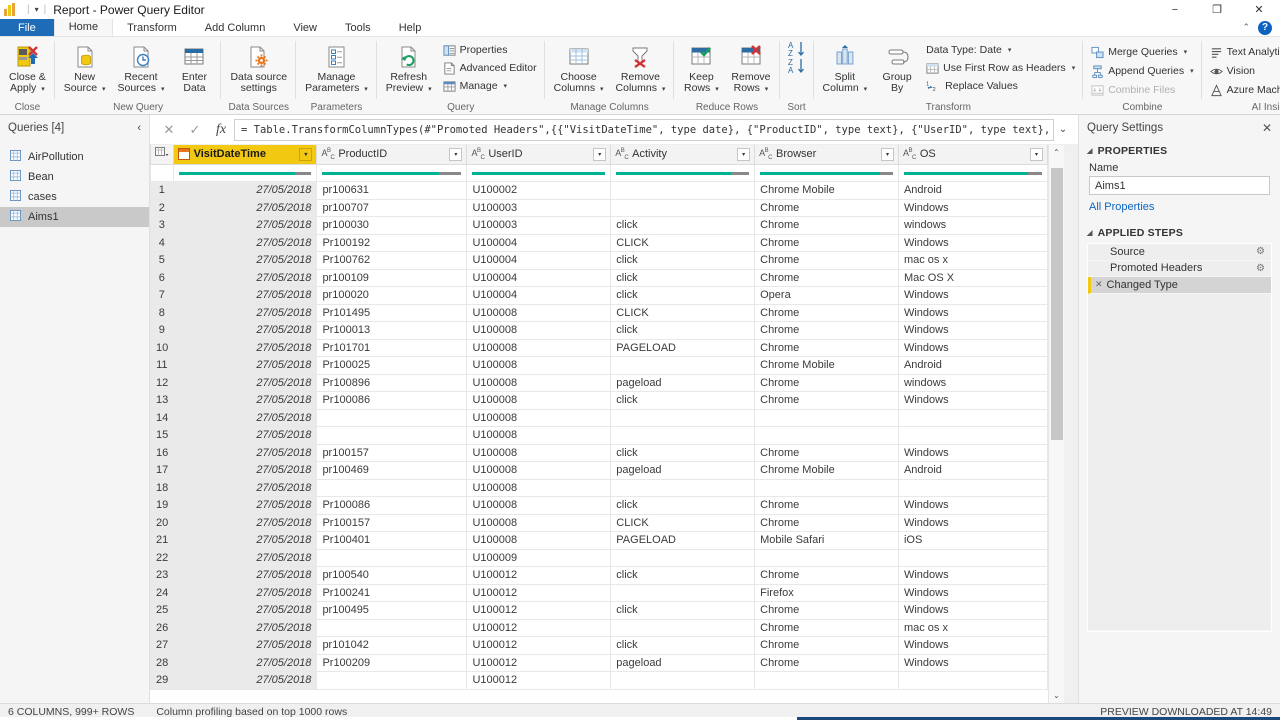  Describe the element at coordinates (245, 155) in the screenshot. I see `column-header-visitdatetime: VisitDateTime ▾` at that location.